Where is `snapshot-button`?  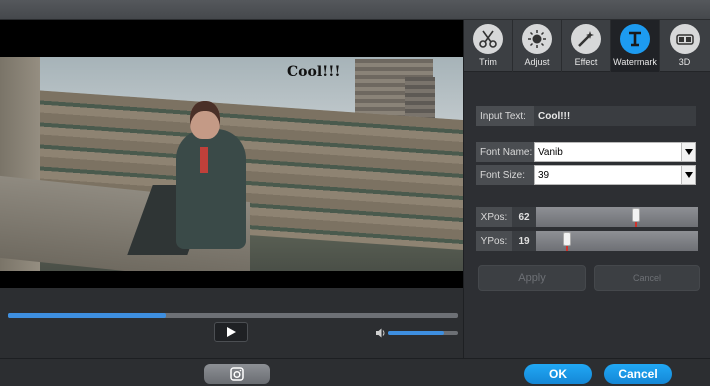 snapshot-button is located at coordinates (237, 374).